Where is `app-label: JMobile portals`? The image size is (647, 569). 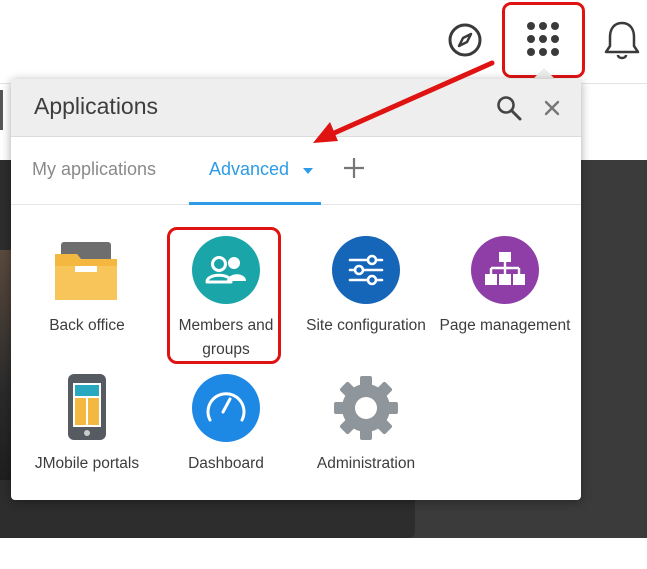 app-label: JMobile portals is located at coordinates (87, 463).